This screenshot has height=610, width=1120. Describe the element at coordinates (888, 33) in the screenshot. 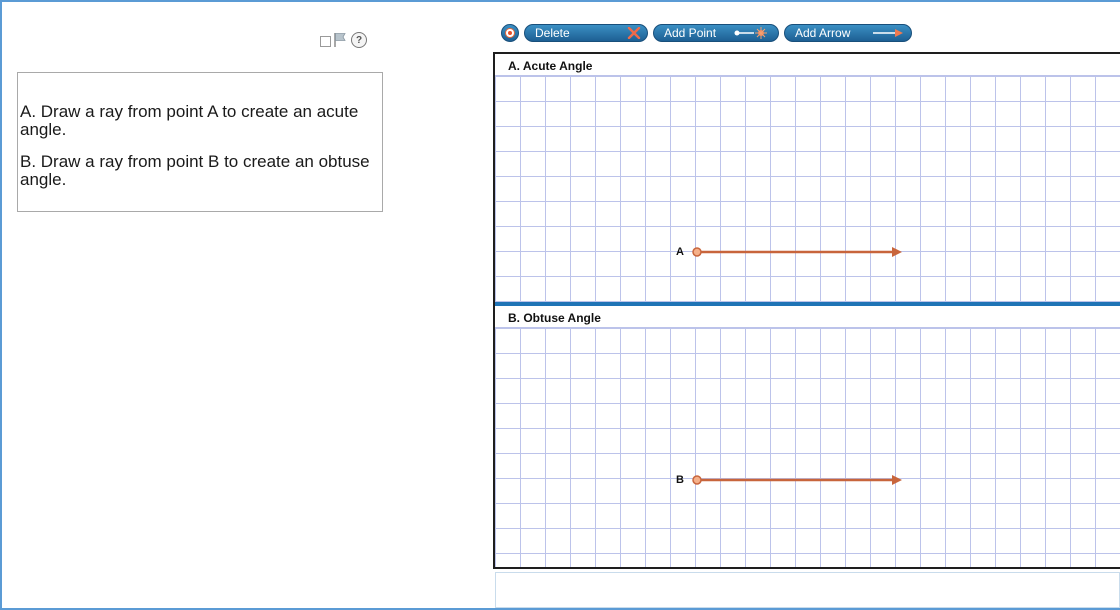

I see `arrow-right-icon` at that location.